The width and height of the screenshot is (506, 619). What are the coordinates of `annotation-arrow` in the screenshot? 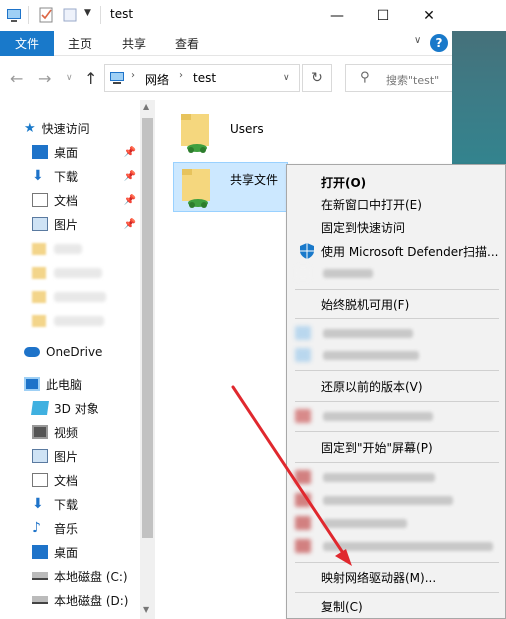 It's located at (291, 475).